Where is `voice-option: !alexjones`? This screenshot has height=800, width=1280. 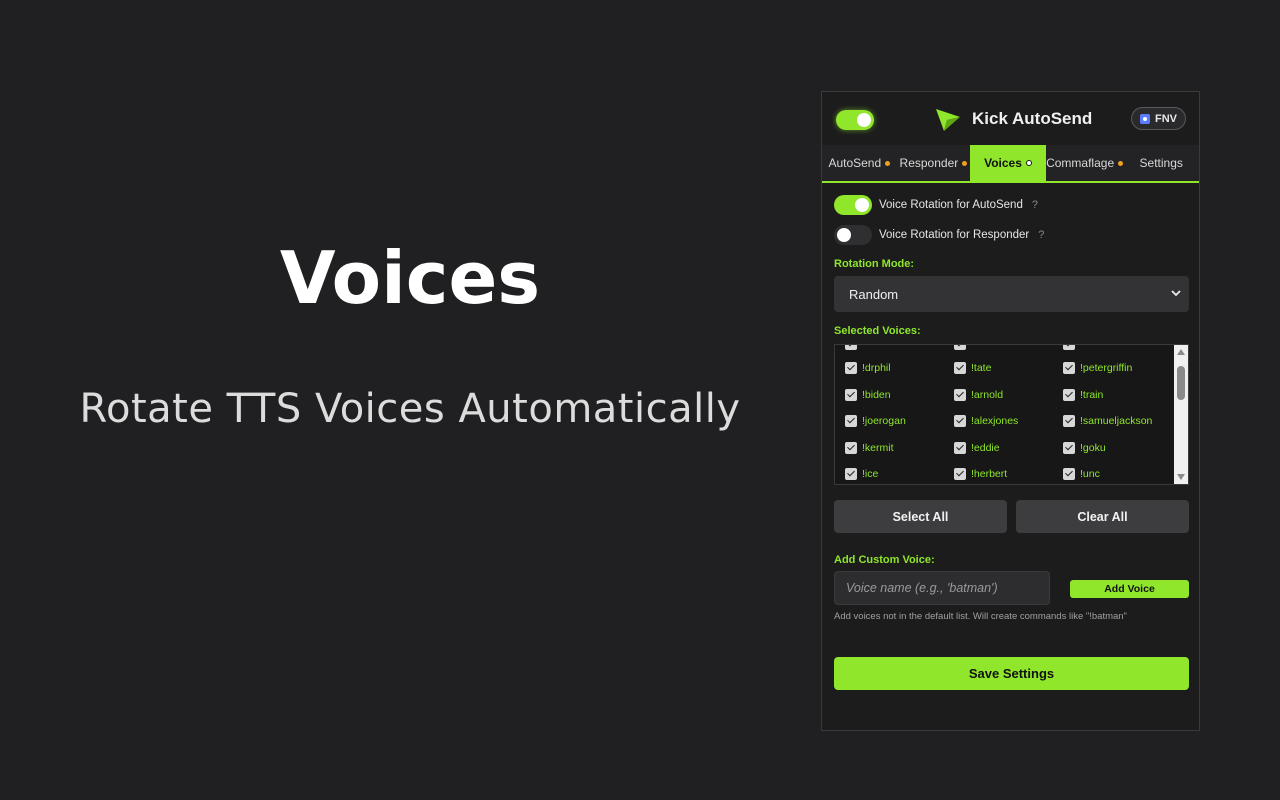 voice-option: !alexjones is located at coordinates (986, 421).